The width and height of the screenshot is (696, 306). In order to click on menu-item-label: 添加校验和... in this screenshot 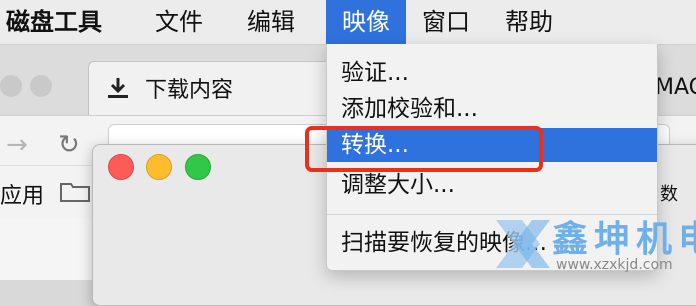, I will do `click(409, 109)`.